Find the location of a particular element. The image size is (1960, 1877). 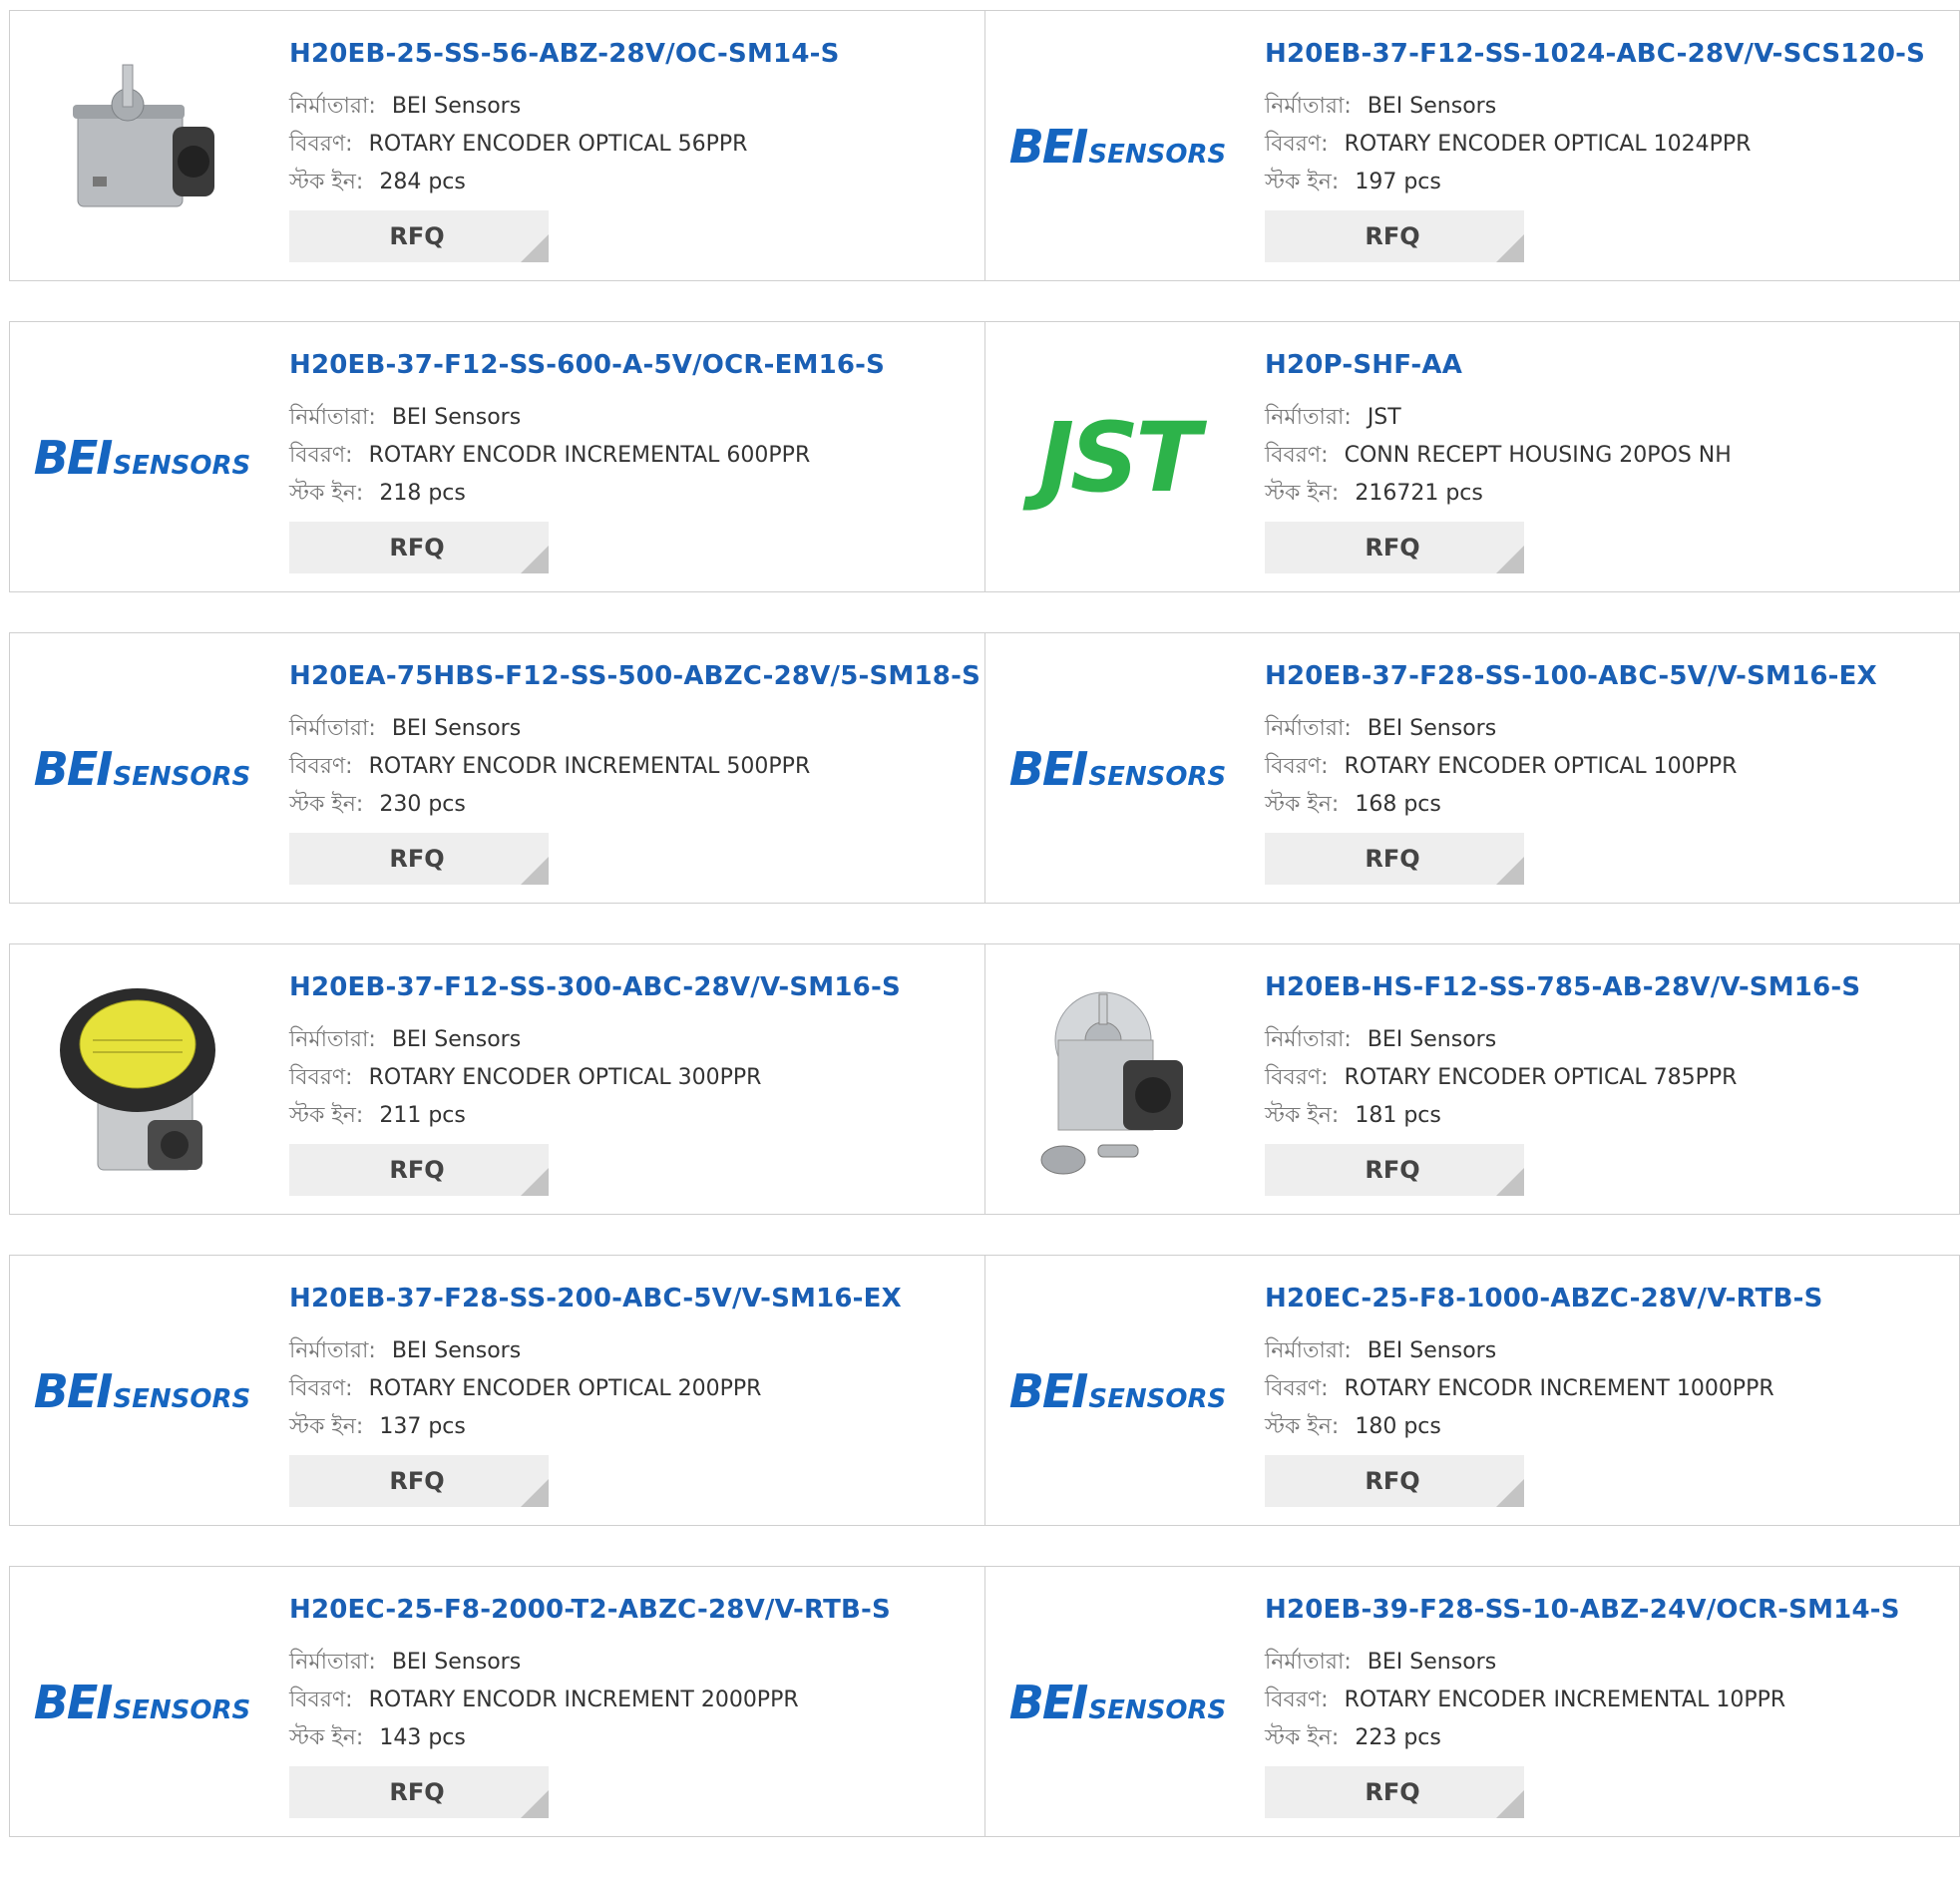

stock-line: স্টক ইন: 230 pcs is located at coordinates (632, 802).